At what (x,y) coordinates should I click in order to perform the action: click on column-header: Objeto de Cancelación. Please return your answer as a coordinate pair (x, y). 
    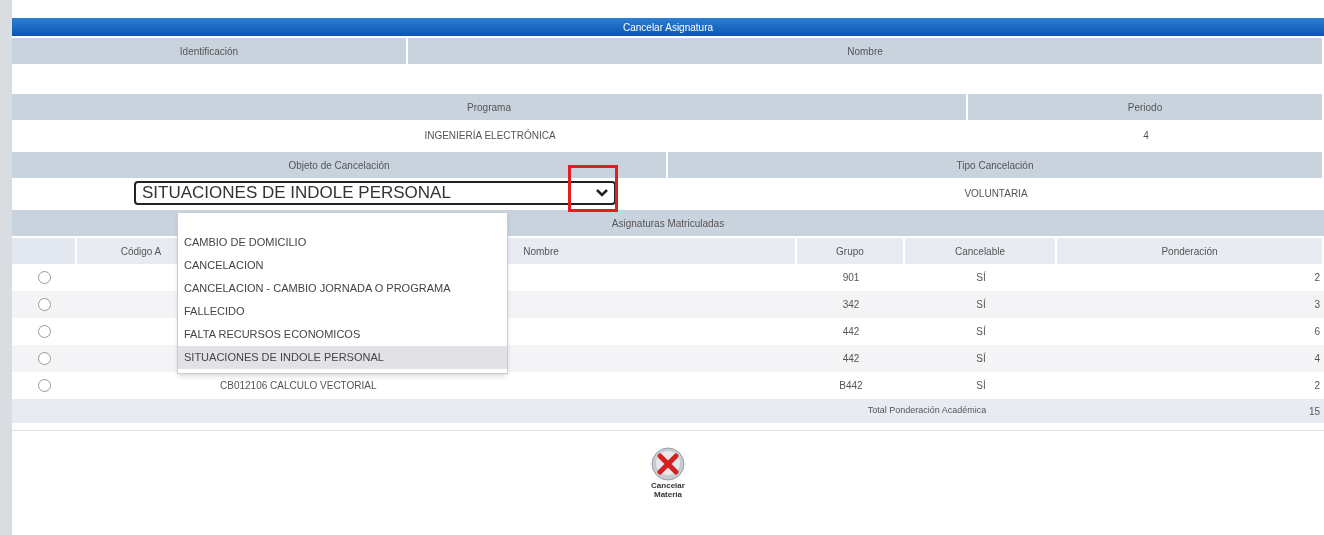
    Looking at the image, I should click on (340, 165).